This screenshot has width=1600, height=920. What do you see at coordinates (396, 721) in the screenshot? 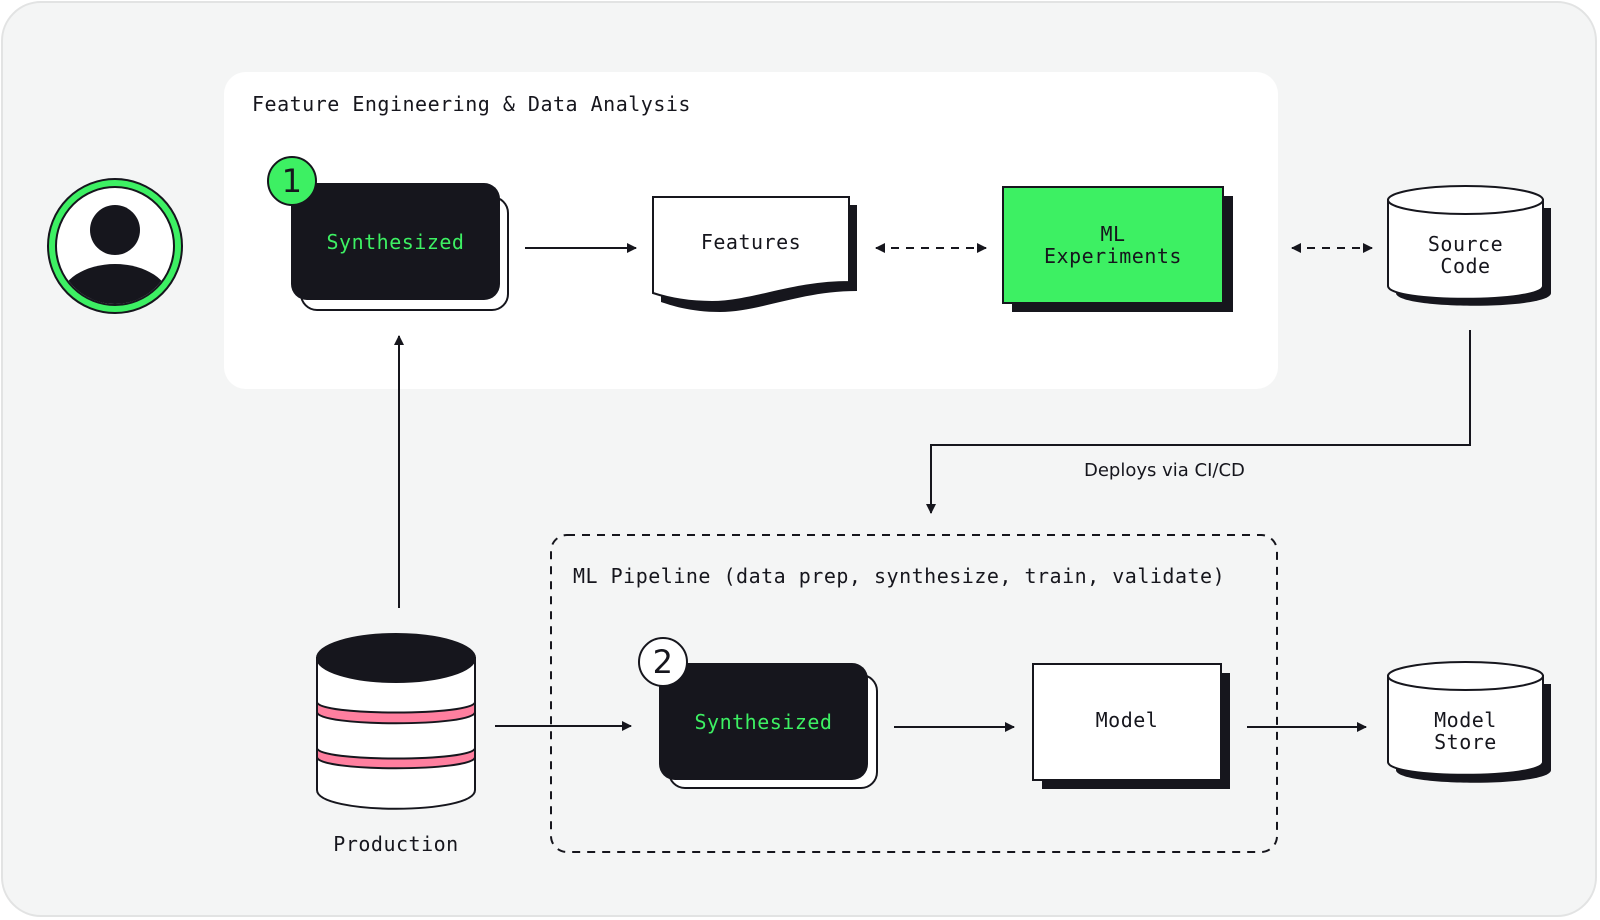
I see `production-database-icon` at bounding box center [396, 721].